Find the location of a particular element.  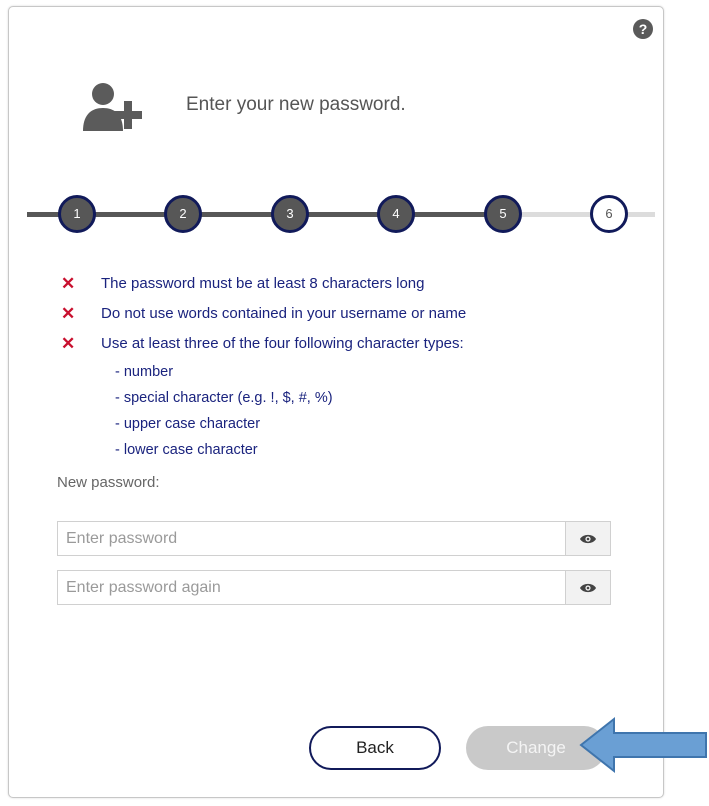

progress-stepper: 1 2 3 4 5 6 is located at coordinates (341, 215).